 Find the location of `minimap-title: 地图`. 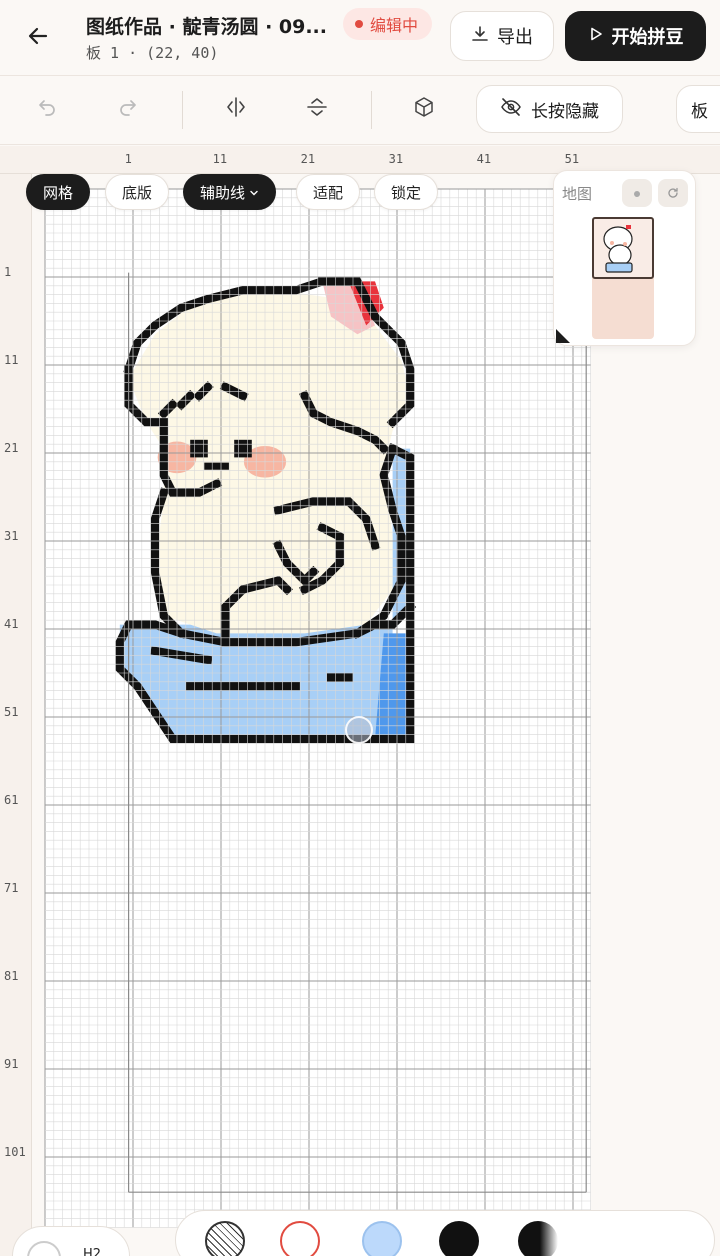

minimap-title: 地图 is located at coordinates (577, 194).